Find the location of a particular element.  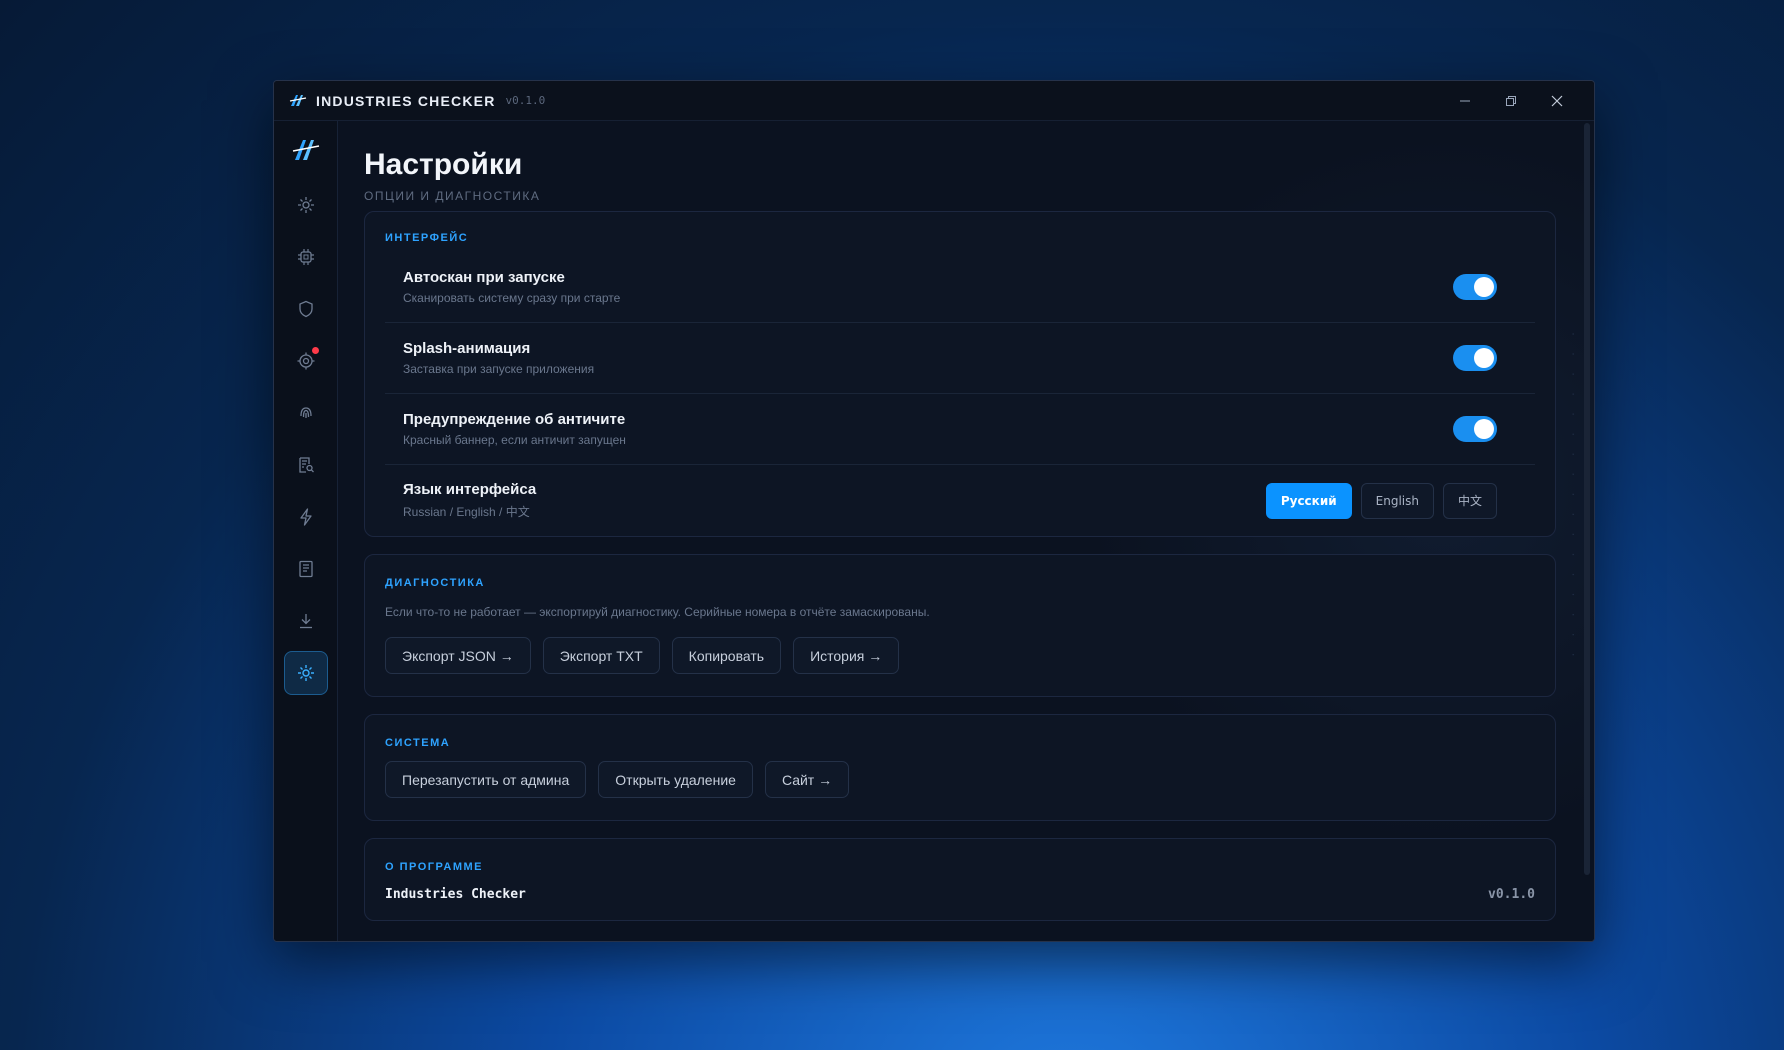

setting-label: Splash-анимация is located at coordinates (467, 348).